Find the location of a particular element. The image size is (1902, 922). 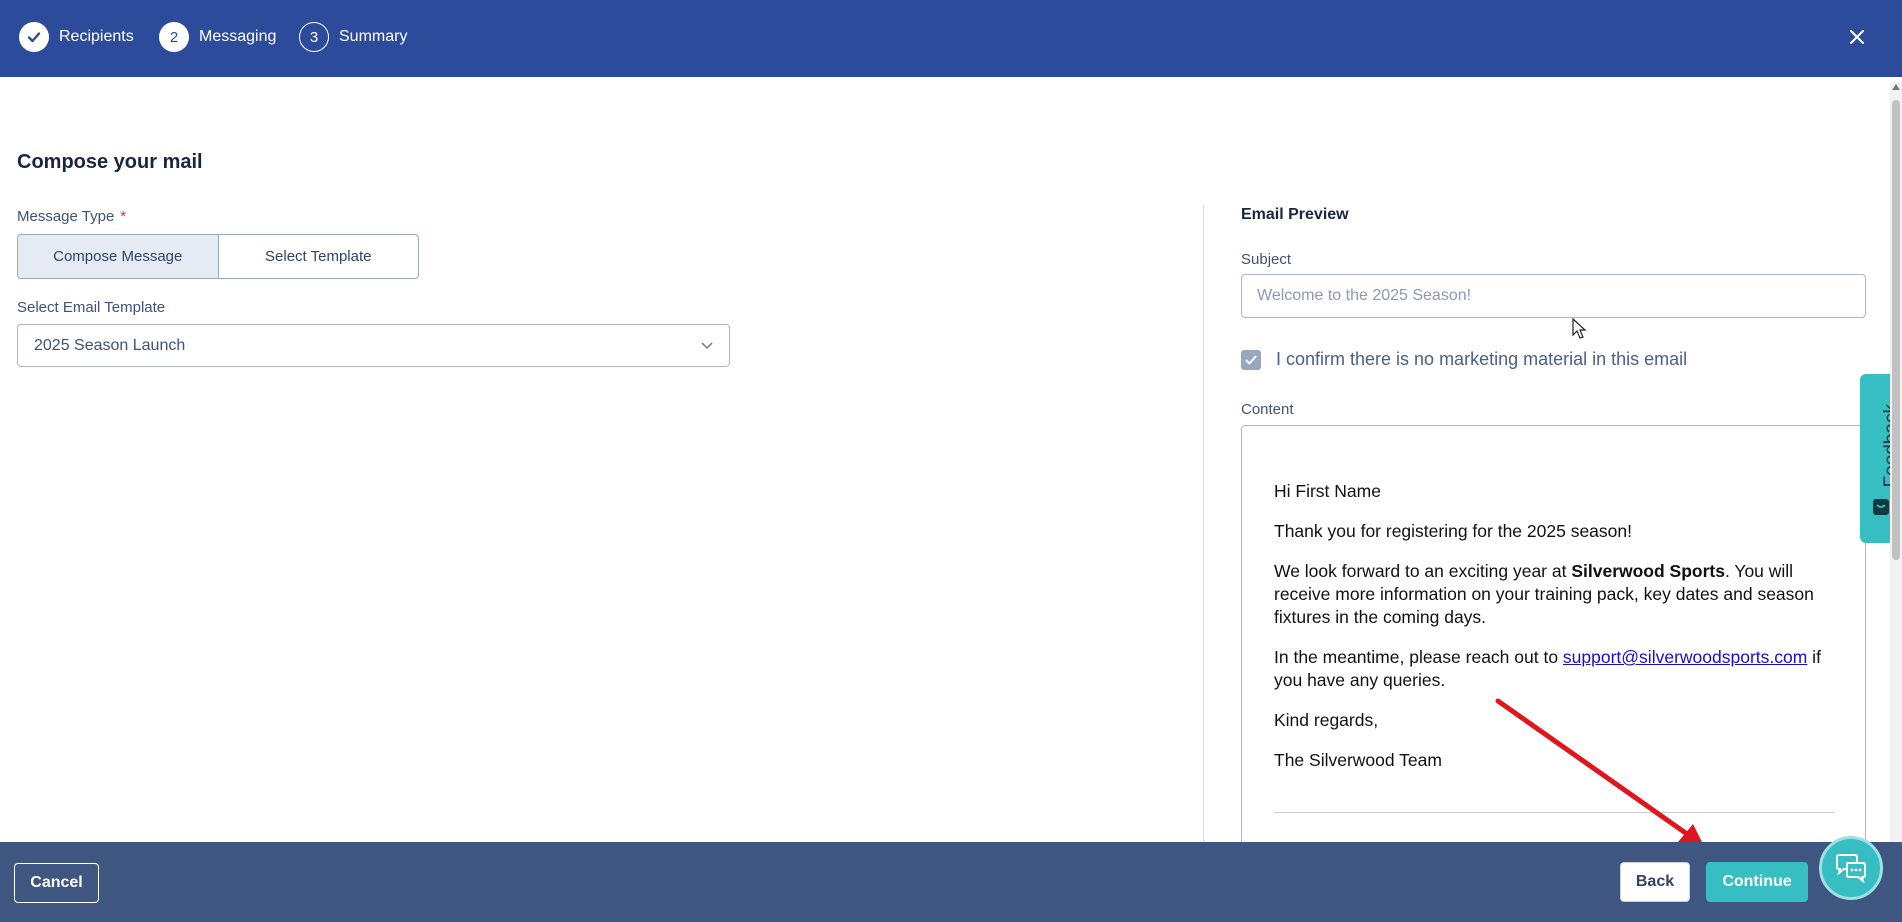

chat-icon is located at coordinates (1851, 868).